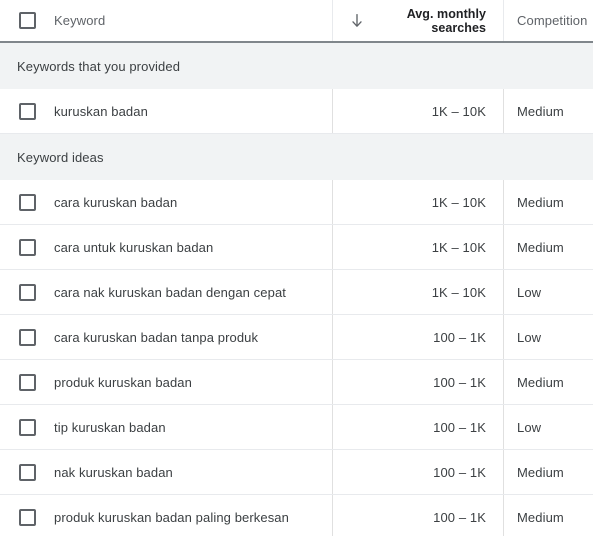 The image size is (593, 536). I want to click on keyword-label: cara kuruskan badan tanpa produk, so click(156, 337).